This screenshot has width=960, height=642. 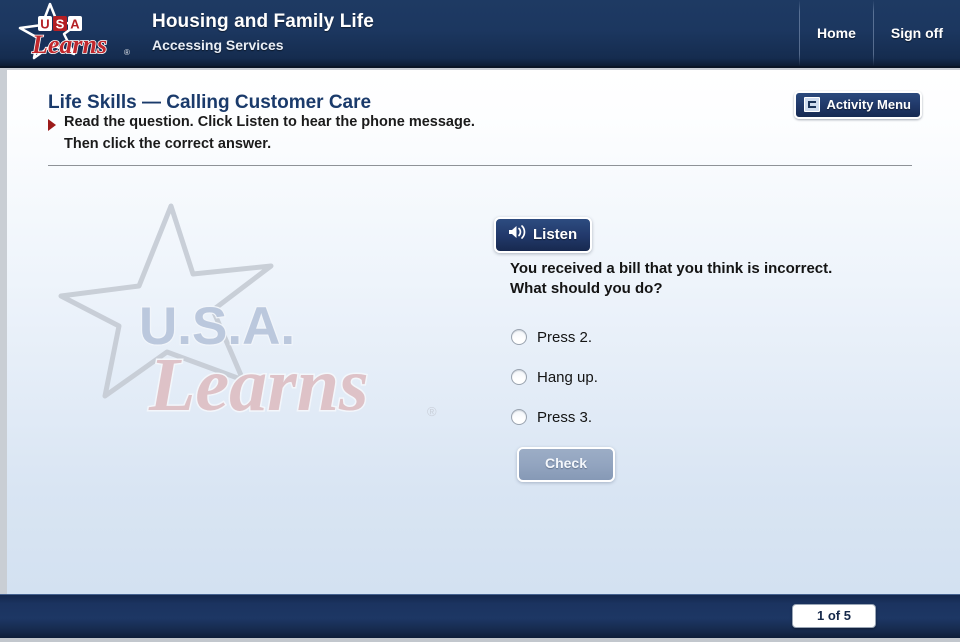 What do you see at coordinates (480, 165) in the screenshot?
I see `section-divider` at bounding box center [480, 165].